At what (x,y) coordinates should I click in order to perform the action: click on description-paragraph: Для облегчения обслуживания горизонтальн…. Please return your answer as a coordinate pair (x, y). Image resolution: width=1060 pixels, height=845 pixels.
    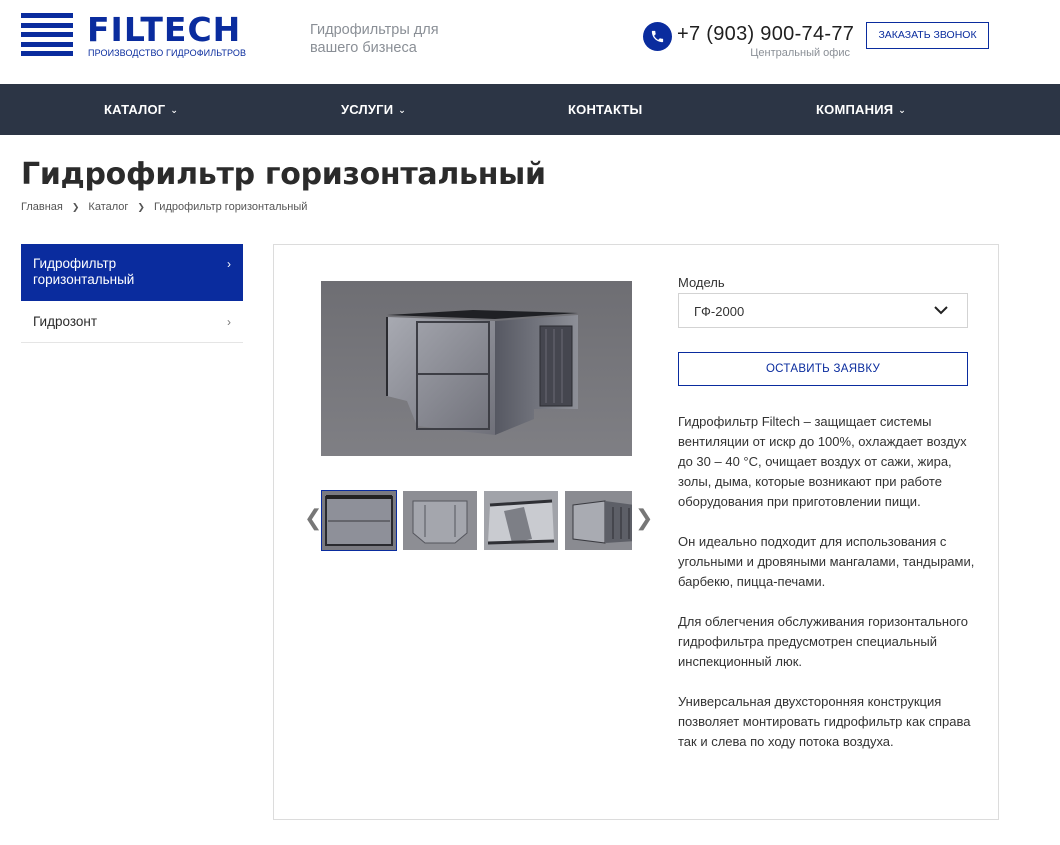
    Looking at the image, I should click on (823, 641).